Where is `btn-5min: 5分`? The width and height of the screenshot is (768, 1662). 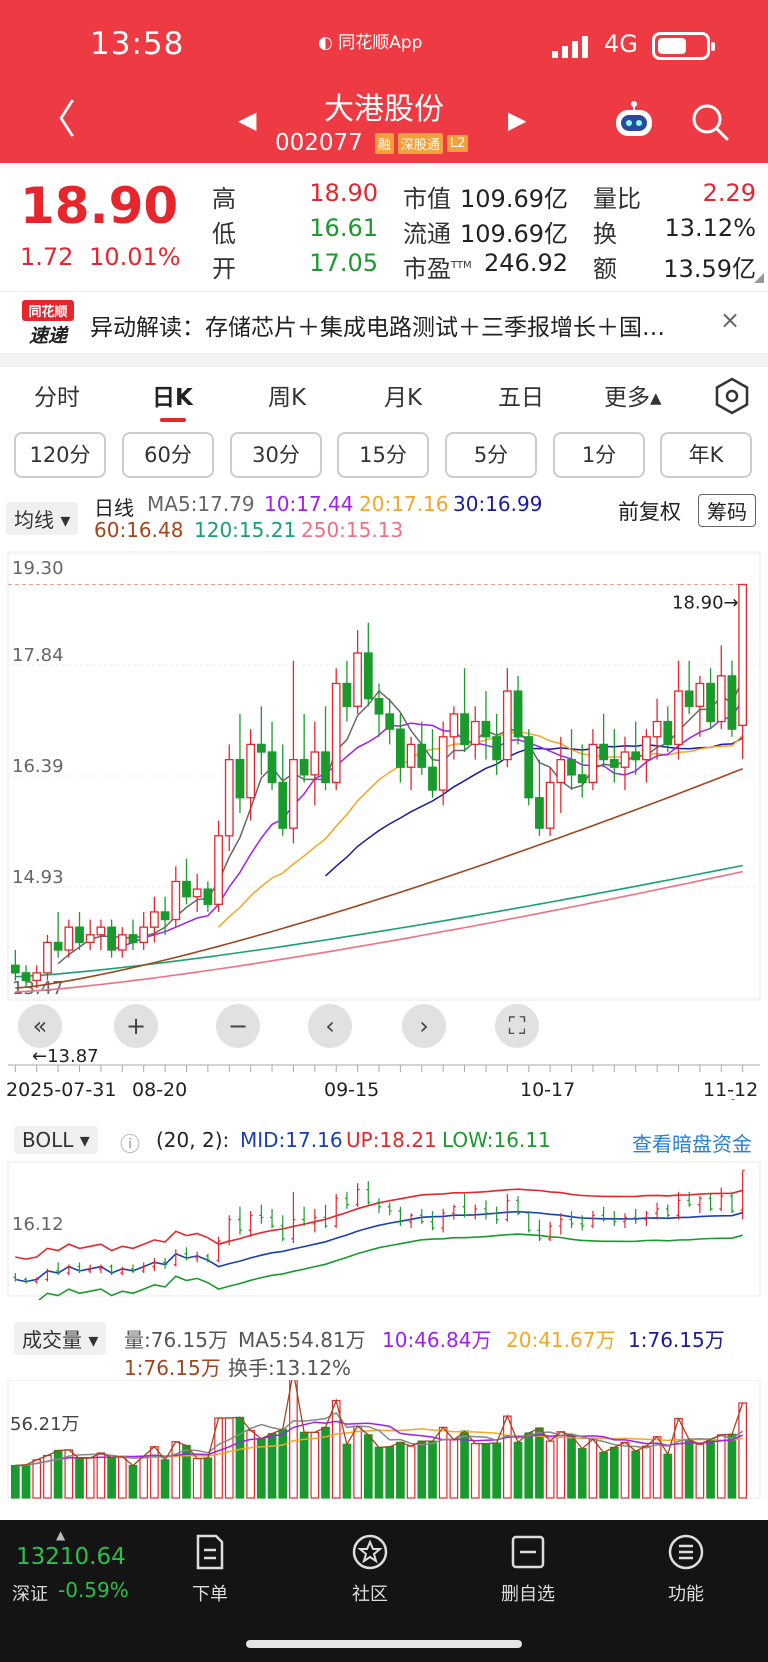 btn-5min: 5分 is located at coordinates (491, 455).